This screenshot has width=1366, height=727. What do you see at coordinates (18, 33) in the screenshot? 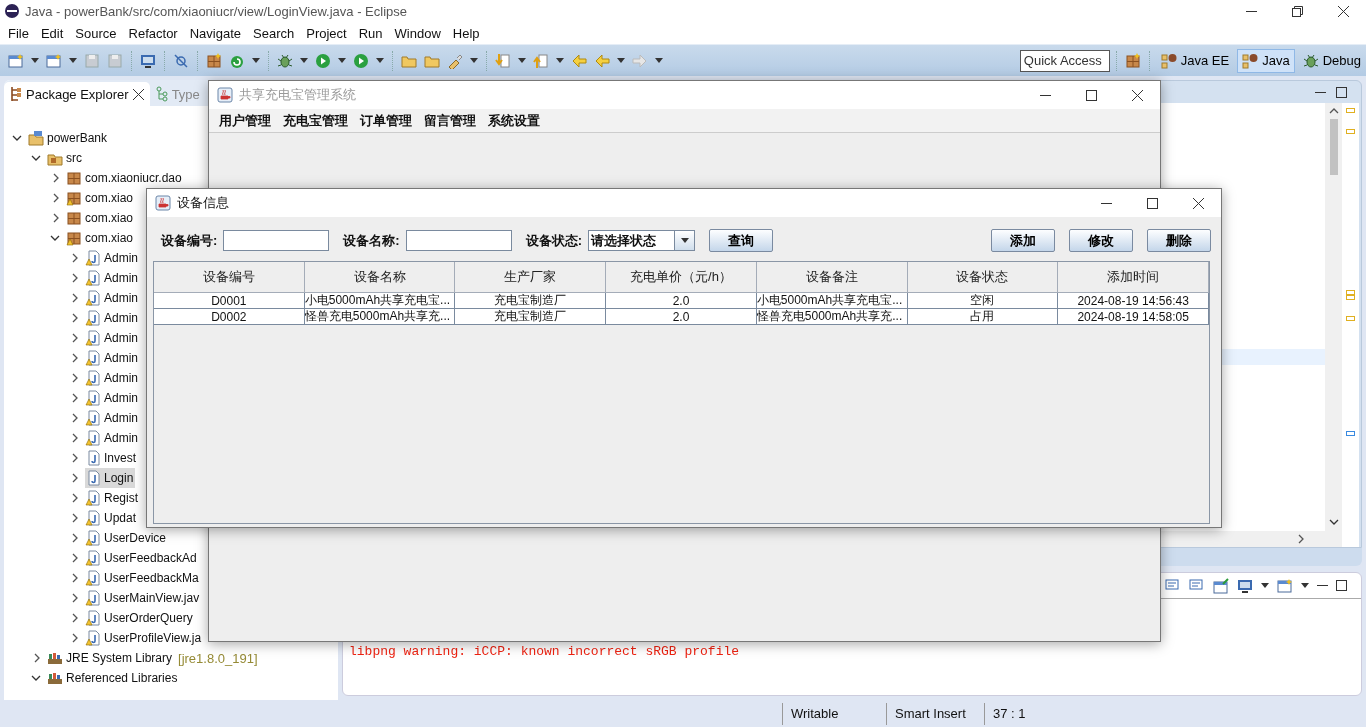
I see `menu-item: File` at bounding box center [18, 33].